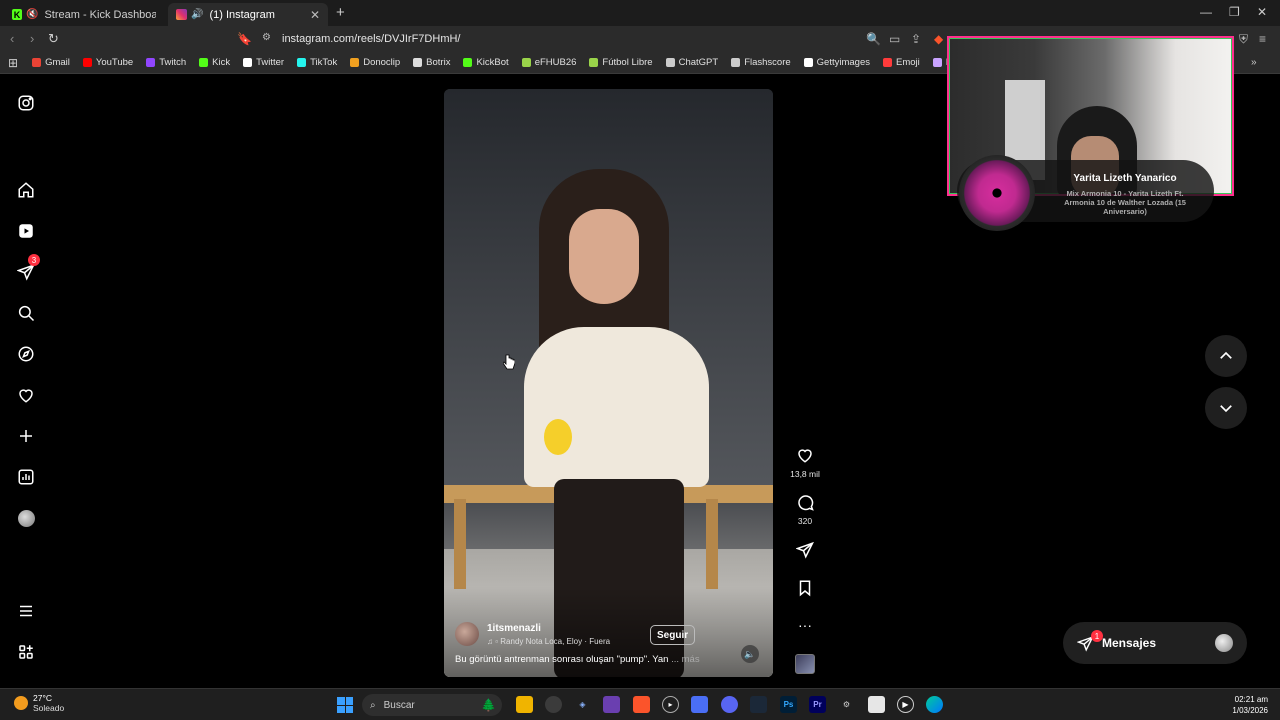 This screenshot has width=1280, height=720. I want to click on edge-icon, so click(934, 704).